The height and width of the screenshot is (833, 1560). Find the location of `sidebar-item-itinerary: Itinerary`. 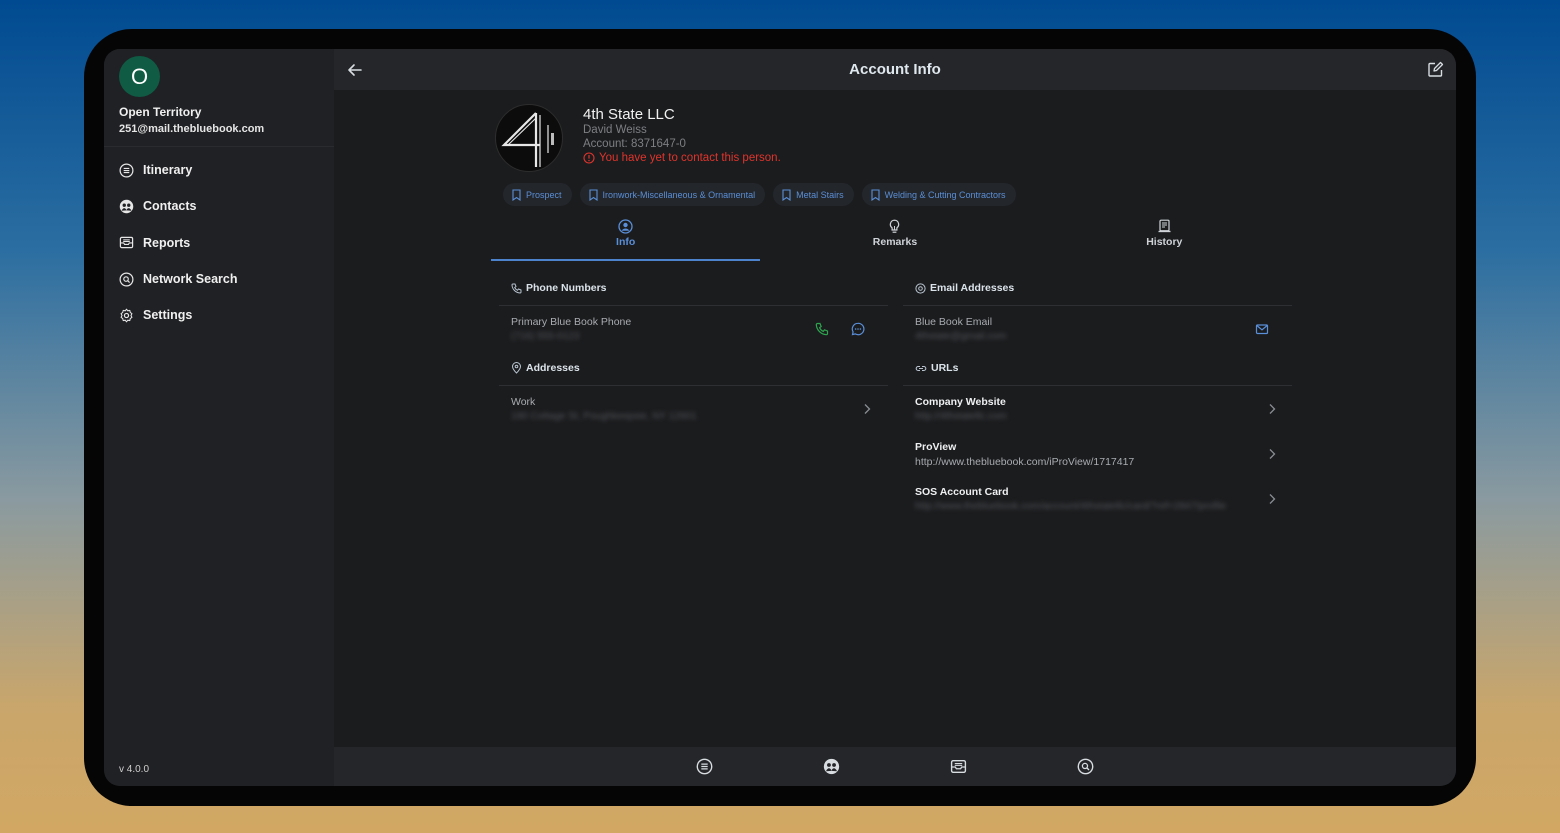

sidebar-item-itinerary: Itinerary is located at coordinates (219, 170).